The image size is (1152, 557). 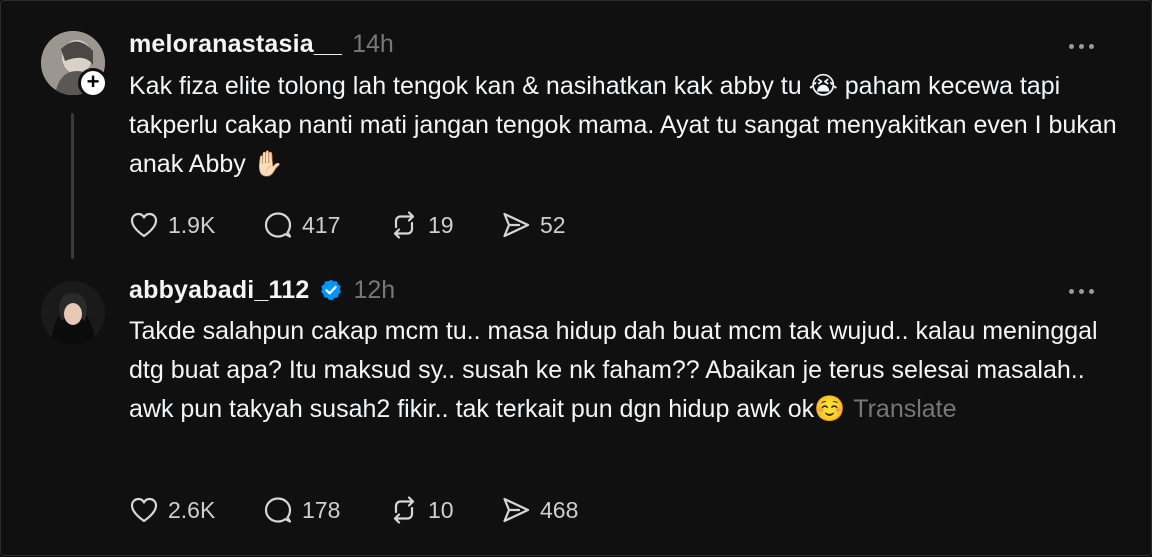 What do you see at coordinates (374, 289) in the screenshot?
I see `post-time: 12h` at bounding box center [374, 289].